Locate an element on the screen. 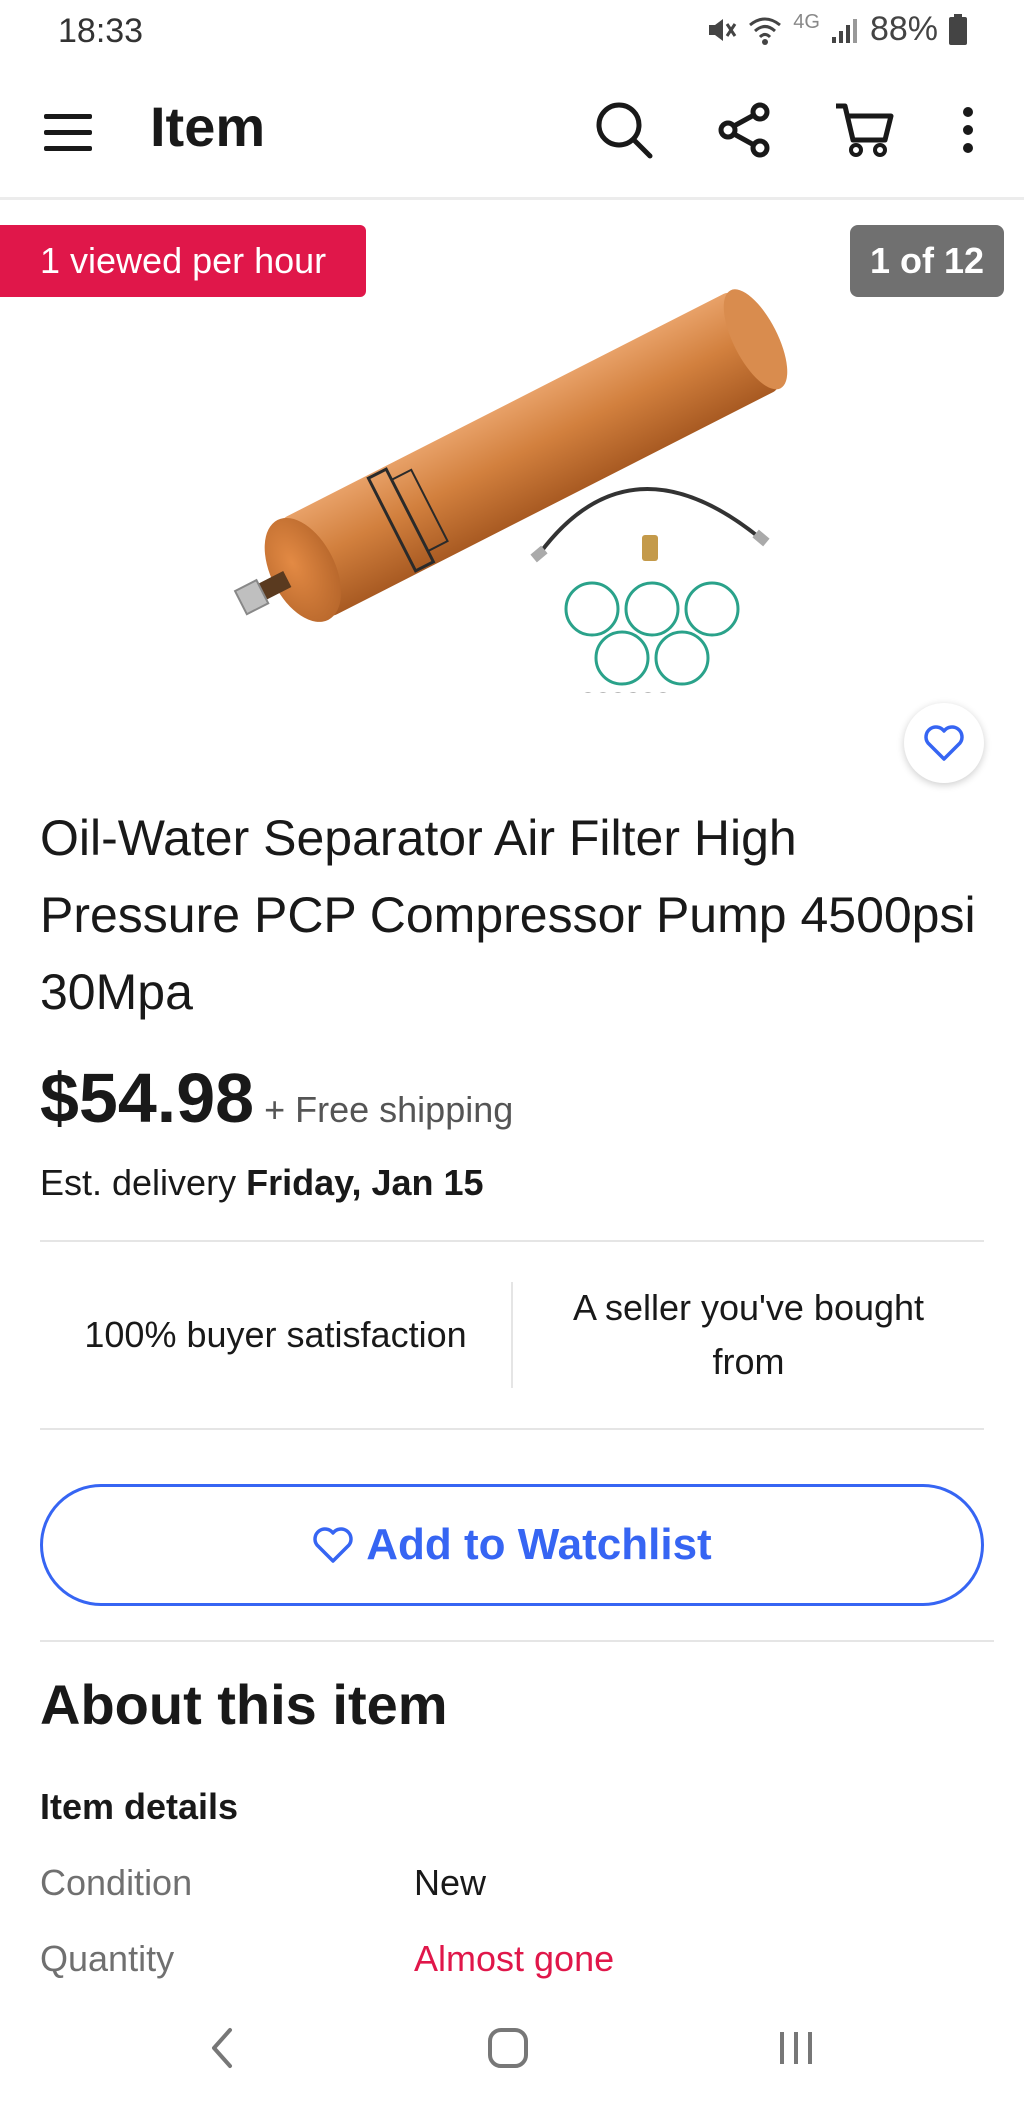  seller-history: A seller you've bought from is located at coordinates (748, 1334).